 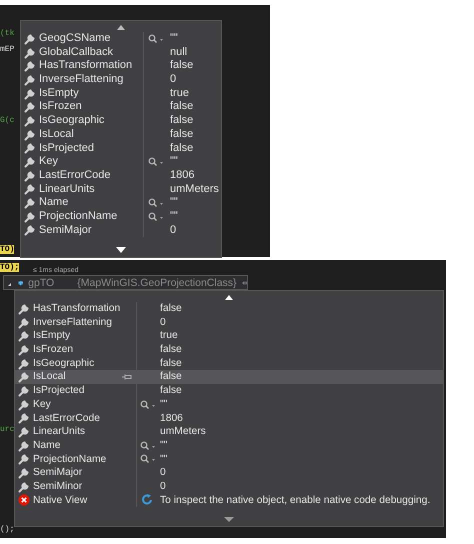 What do you see at coordinates (295, 501) in the screenshot?
I see `property-value: To inspect the native object, enable native code debugging.` at bounding box center [295, 501].